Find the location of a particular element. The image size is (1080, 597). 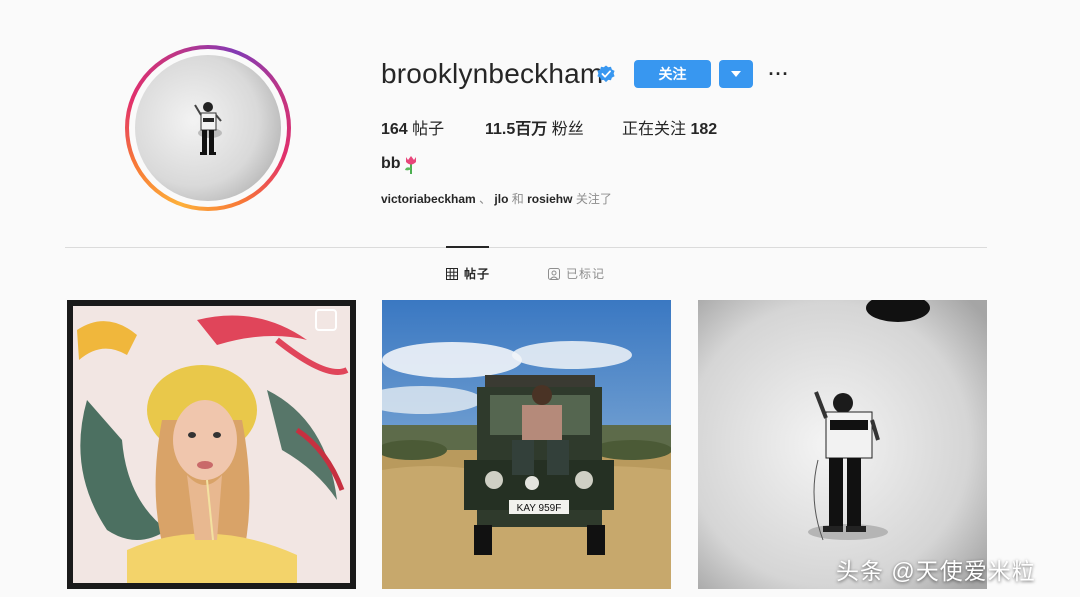

followers-label: 粉丝 is located at coordinates (567, 129).